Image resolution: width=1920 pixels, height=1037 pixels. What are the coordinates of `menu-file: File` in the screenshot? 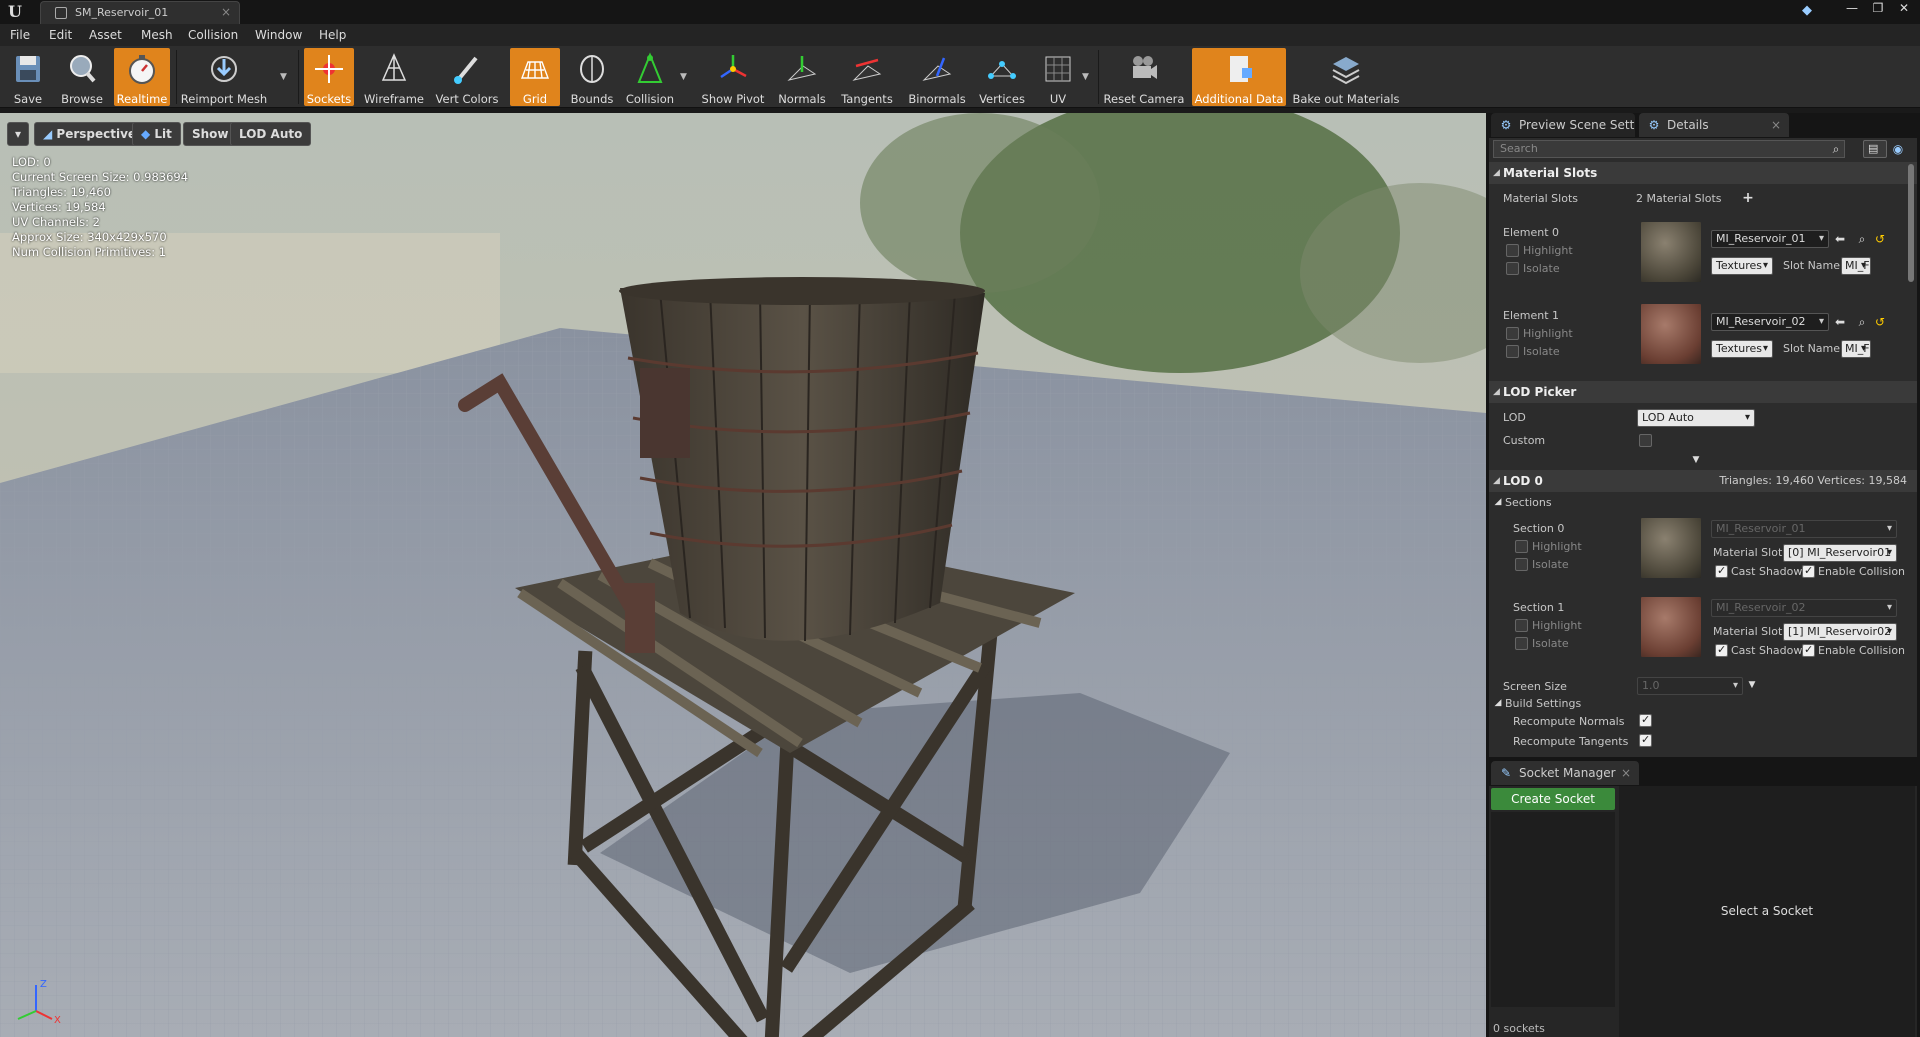 It's located at (20, 35).